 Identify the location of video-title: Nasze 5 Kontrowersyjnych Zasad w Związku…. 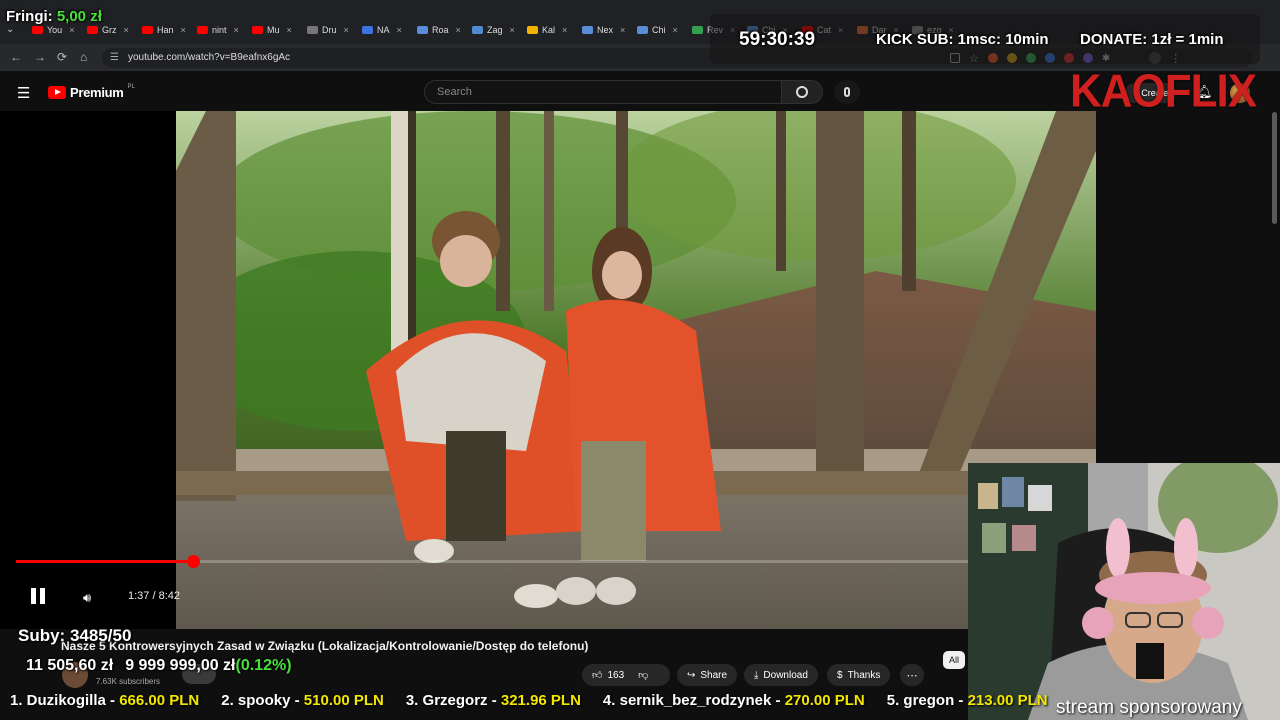
(325, 646).